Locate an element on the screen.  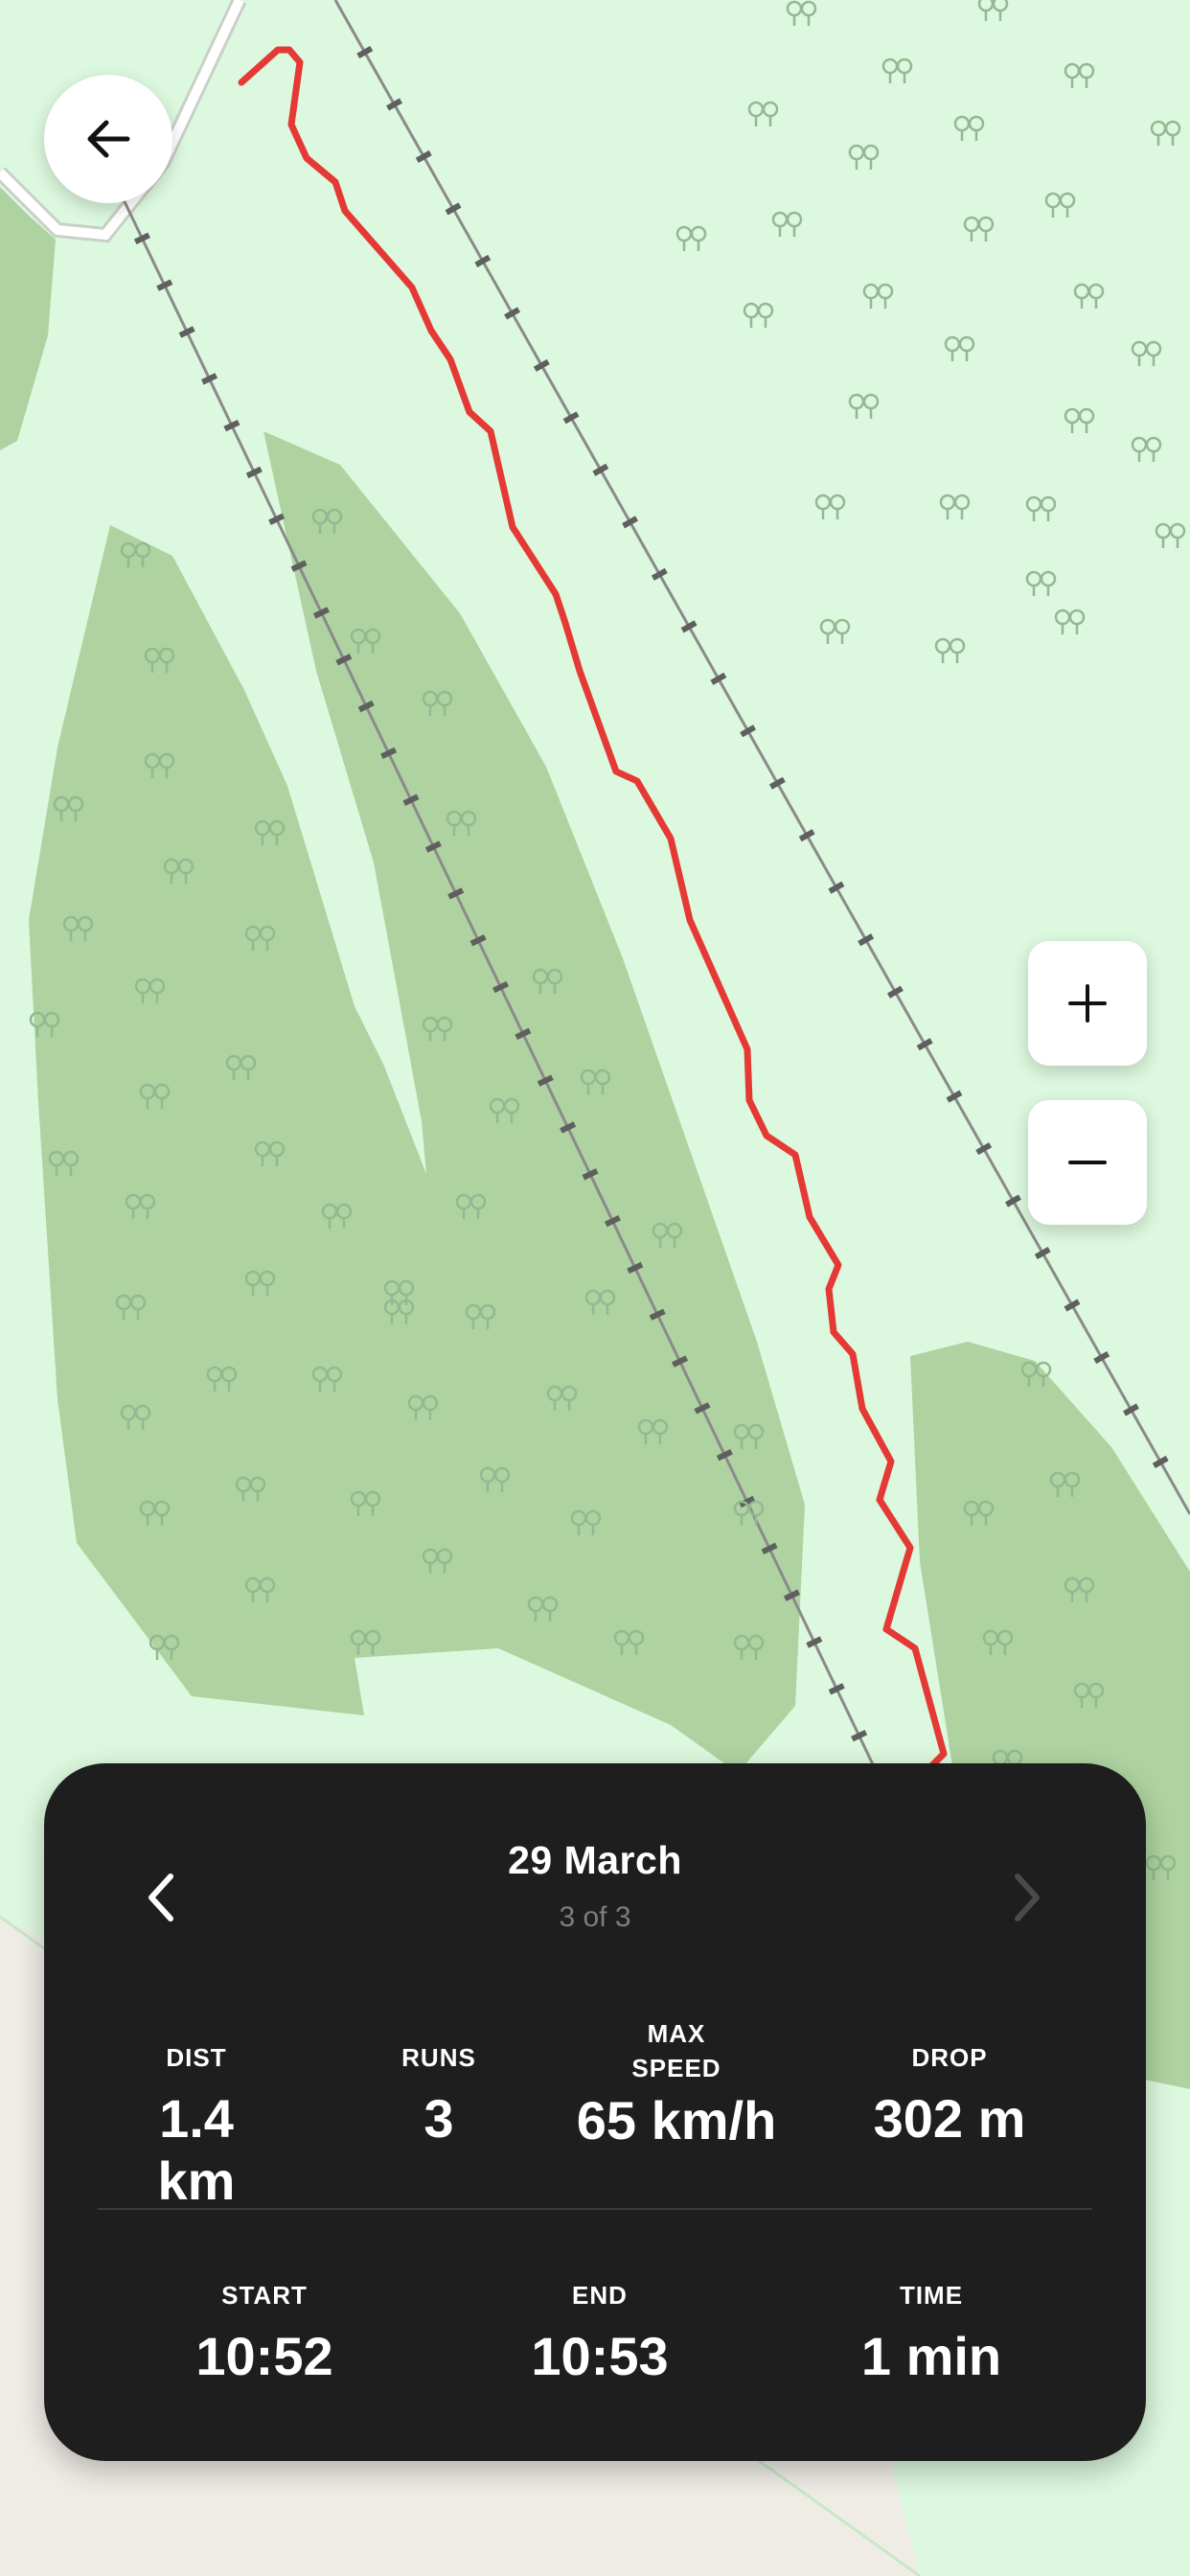
stat-value: 10:52 is located at coordinates (264, 2356).